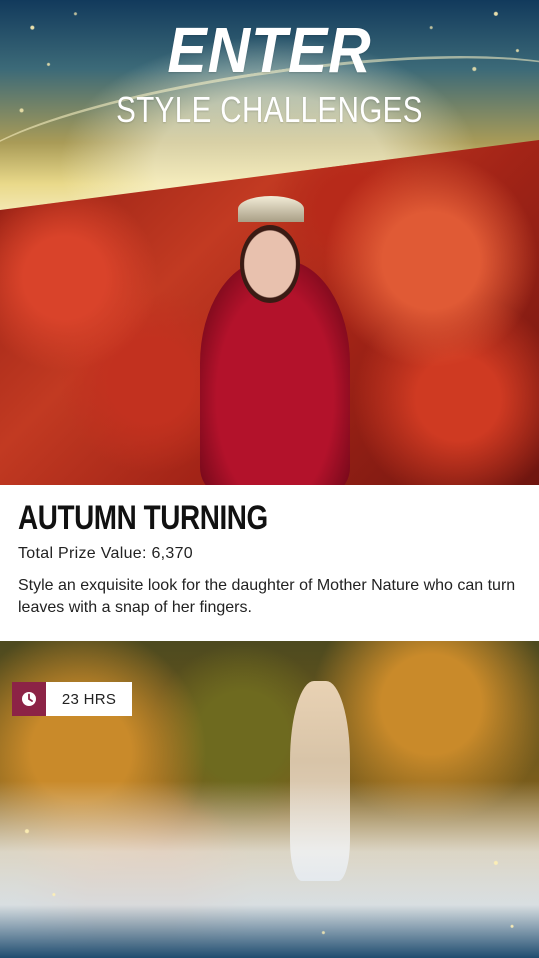 Image resolution: width=539 pixels, height=958 pixels. Describe the element at coordinates (29, 699) in the screenshot. I see `clock-icon` at that location.